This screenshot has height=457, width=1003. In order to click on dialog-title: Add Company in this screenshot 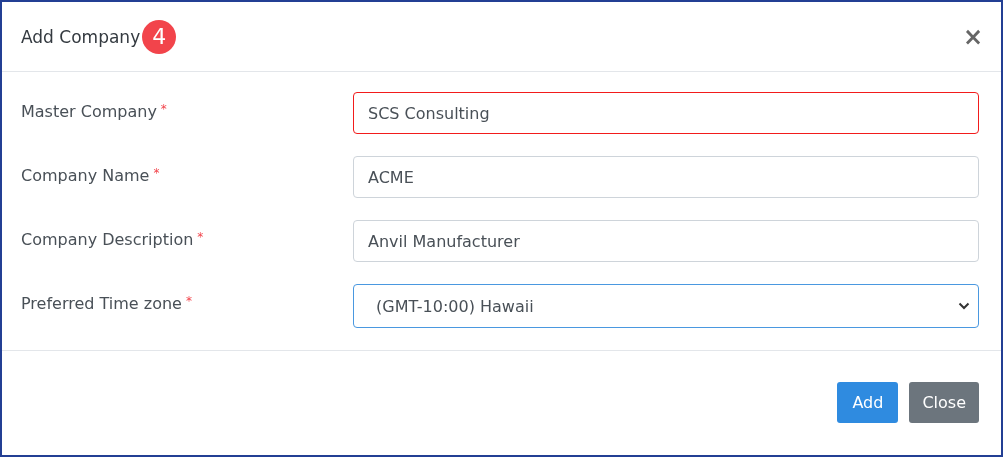, I will do `click(81, 36)`.